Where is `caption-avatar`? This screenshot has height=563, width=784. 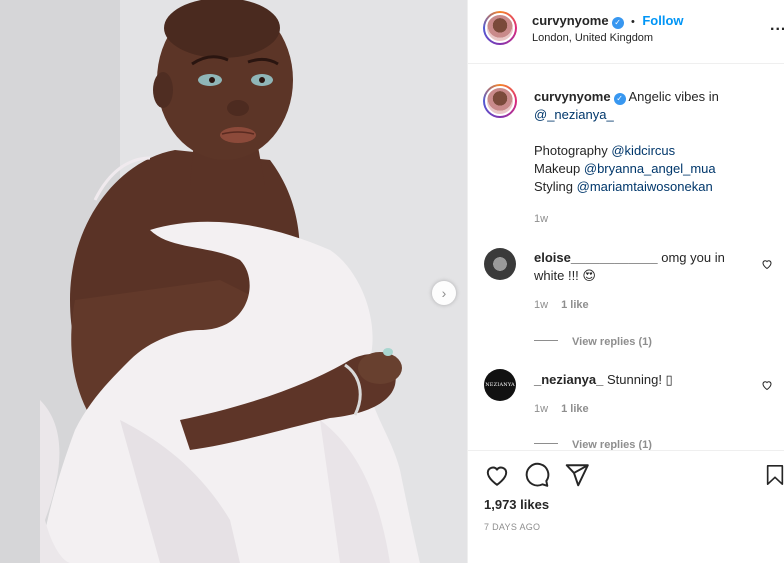 caption-avatar is located at coordinates (500, 101).